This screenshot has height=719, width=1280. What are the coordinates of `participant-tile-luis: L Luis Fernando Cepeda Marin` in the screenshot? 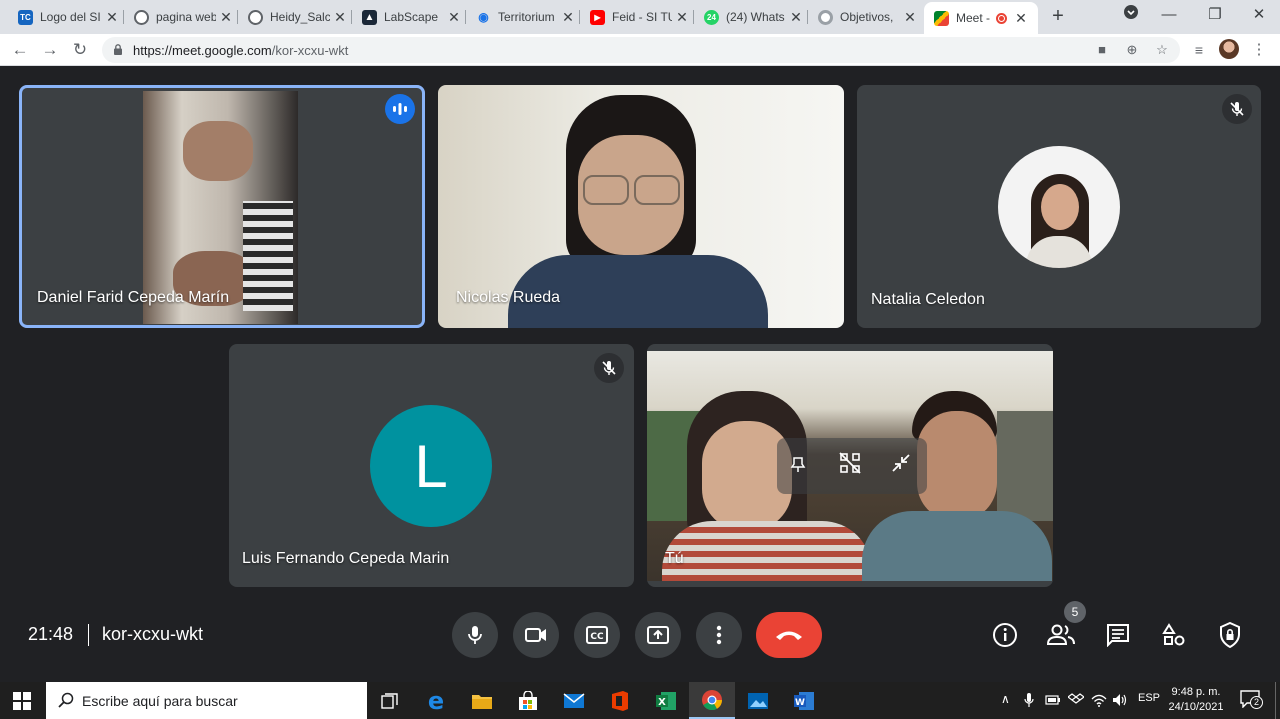 It's located at (431, 465).